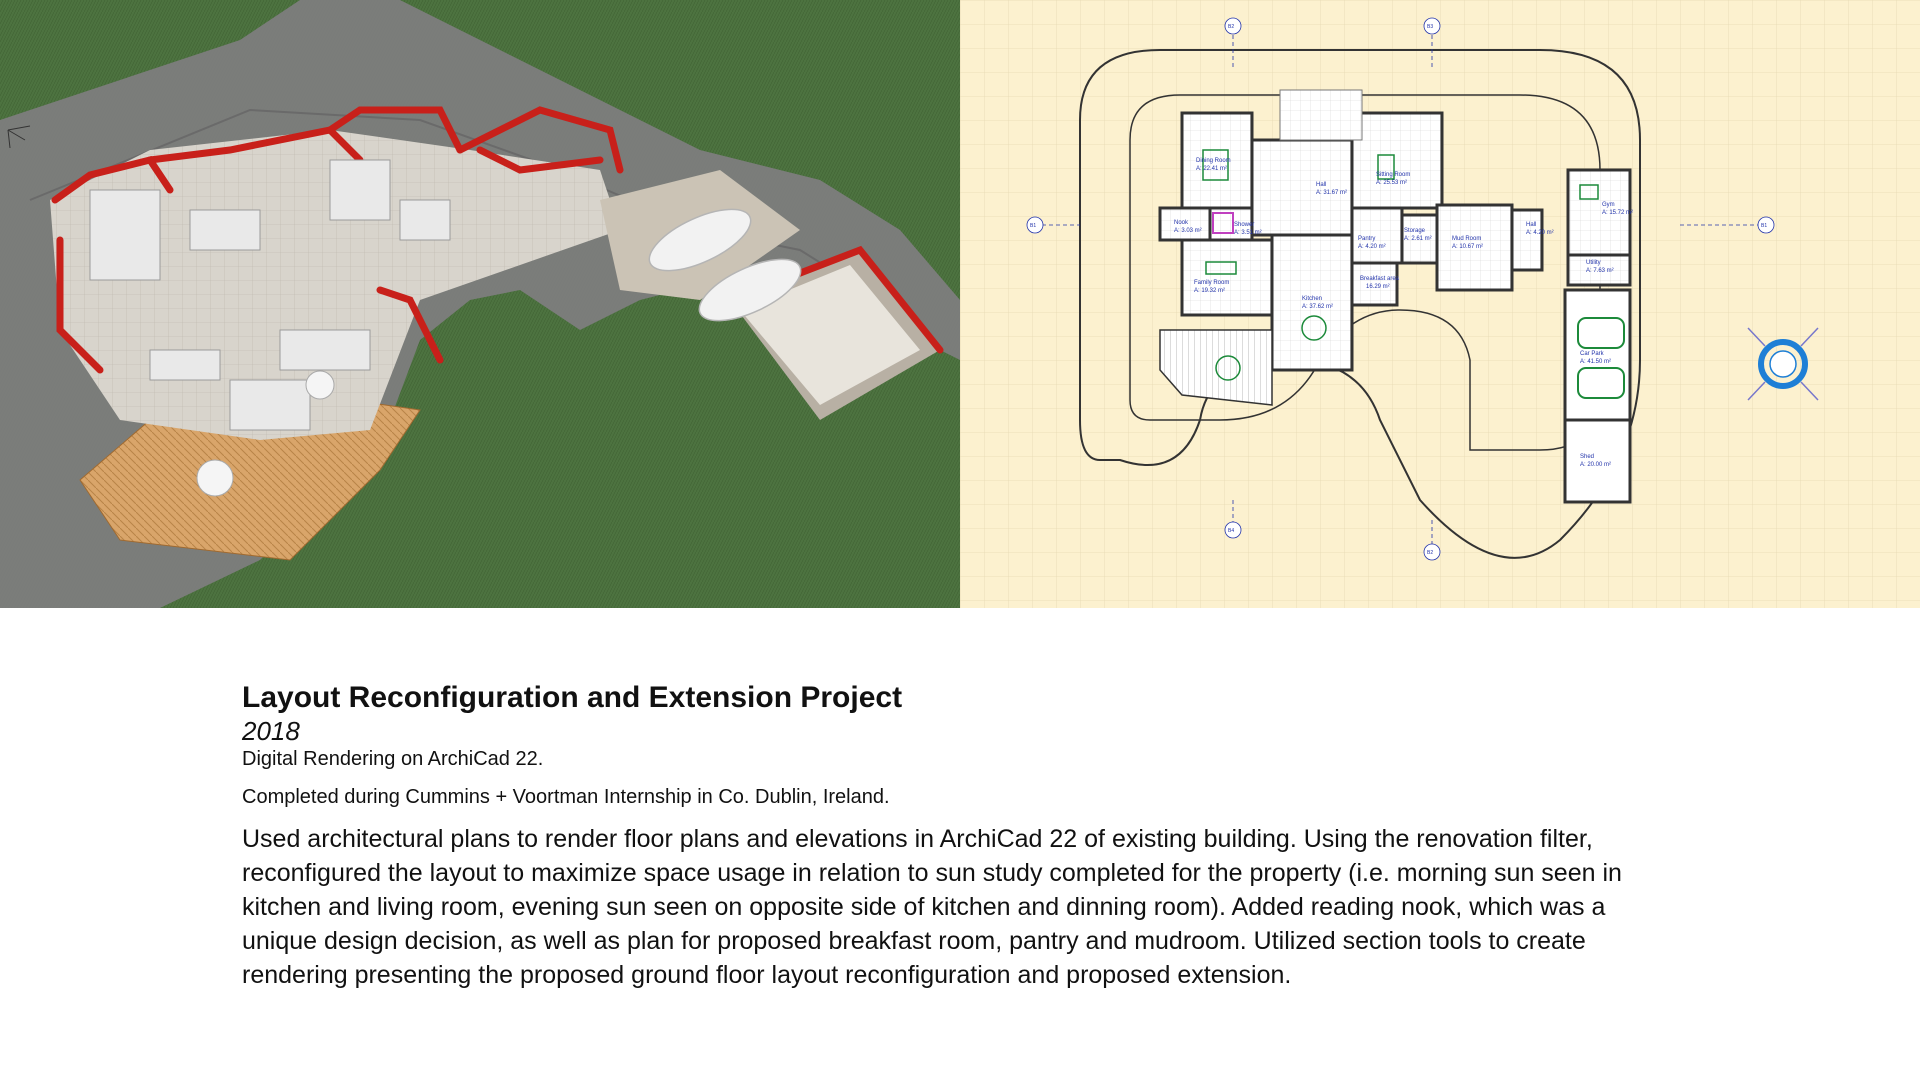  What do you see at coordinates (1595, 362) in the screenshot?
I see `room-area: A: 41.50 m²` at bounding box center [1595, 362].